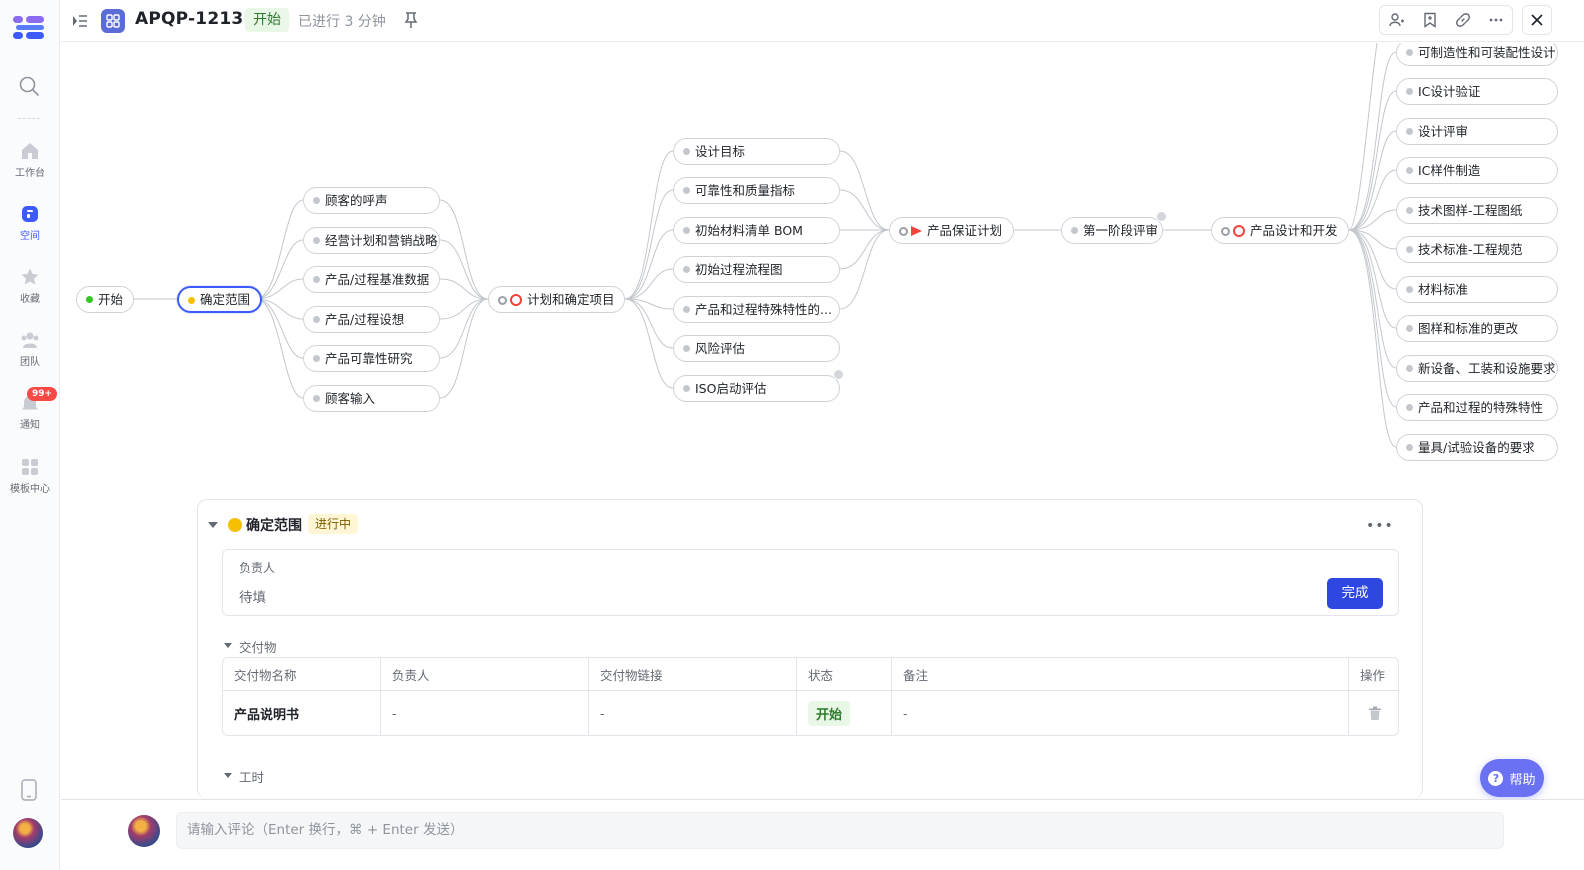 Image resolution: width=1584 pixels, height=870 pixels. What do you see at coordinates (749, 230) in the screenshot?
I see `node-label: 初始材料清单 BOM` at bounding box center [749, 230].